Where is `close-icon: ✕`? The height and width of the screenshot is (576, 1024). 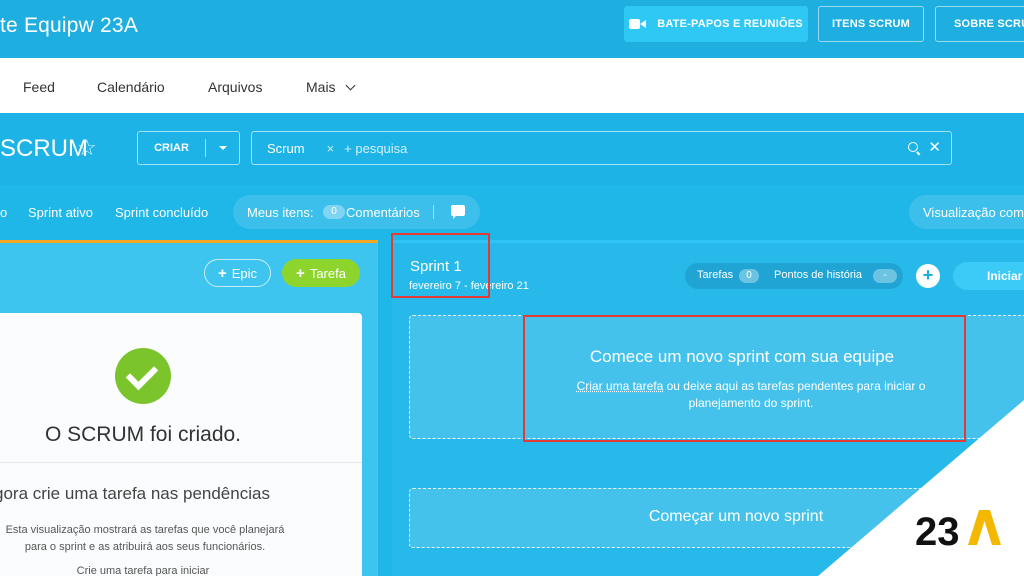
close-icon: ✕ is located at coordinates (934, 147).